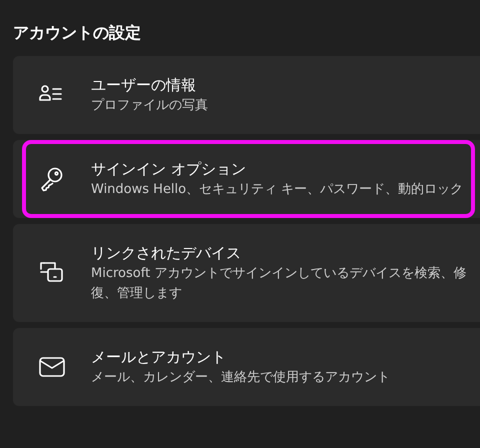 This screenshot has height=448, width=480. I want to click on card-title: ユーザーの情報, so click(144, 85).